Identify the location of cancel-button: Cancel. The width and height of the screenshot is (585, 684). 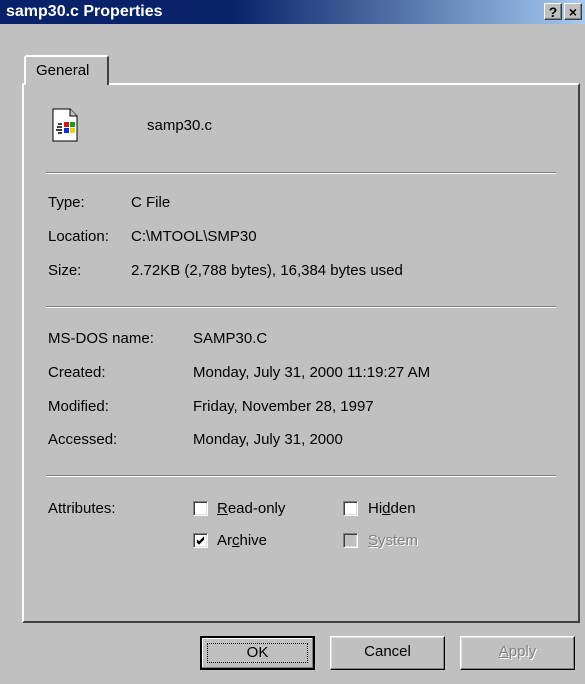
(387, 653).